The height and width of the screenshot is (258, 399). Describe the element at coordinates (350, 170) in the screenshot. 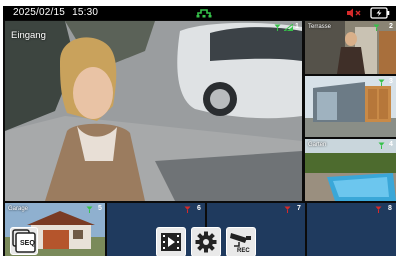

I see `camera-tile-4: Garten 4` at that location.